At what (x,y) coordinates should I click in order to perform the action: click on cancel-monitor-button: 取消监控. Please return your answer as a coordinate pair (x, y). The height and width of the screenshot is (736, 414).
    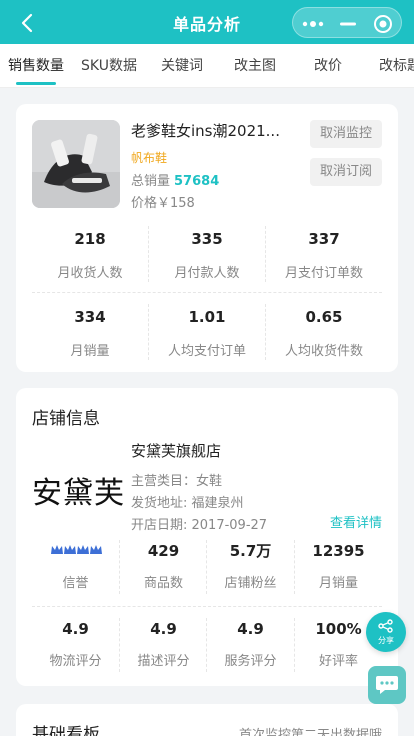
    Looking at the image, I should click on (346, 134).